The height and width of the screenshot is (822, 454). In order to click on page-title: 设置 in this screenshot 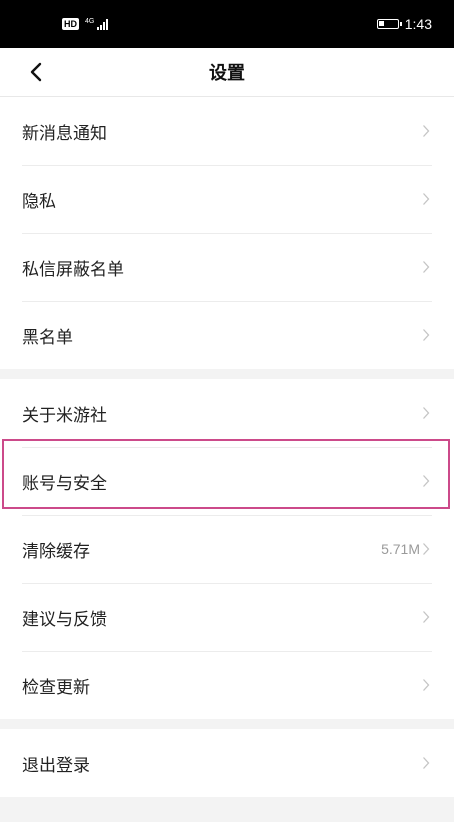, I will do `click(227, 73)`.